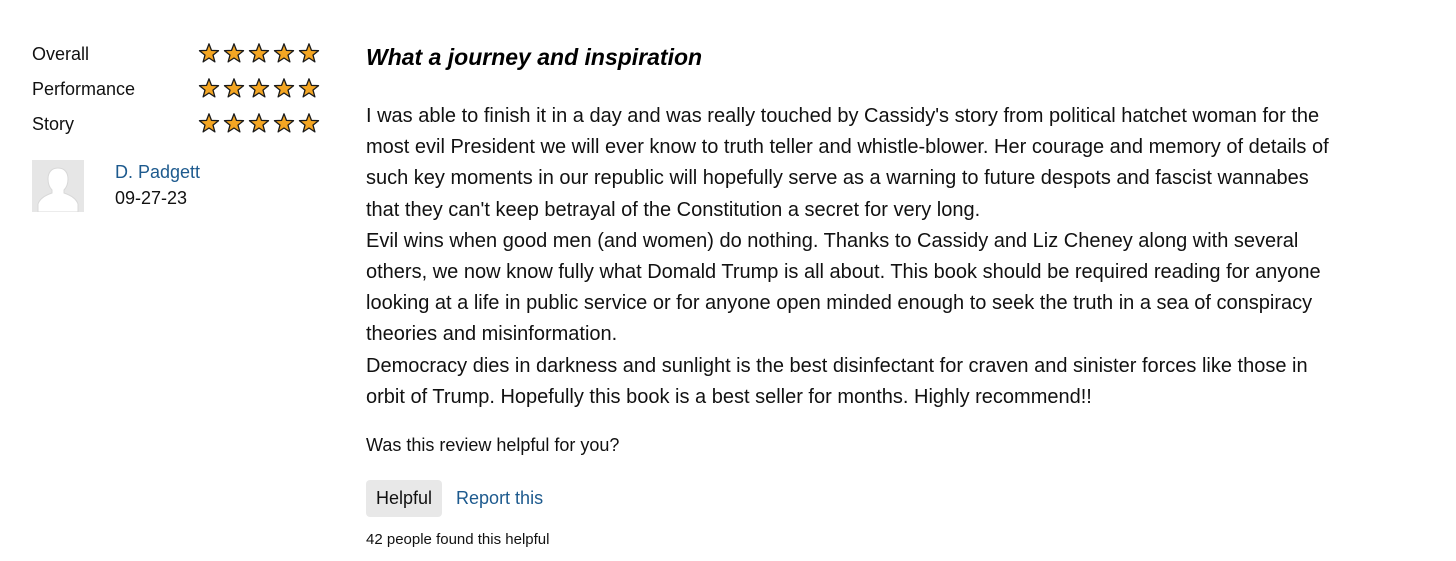 The image size is (1456, 561). What do you see at coordinates (53, 124) in the screenshot?
I see `rating-label-story: Story` at bounding box center [53, 124].